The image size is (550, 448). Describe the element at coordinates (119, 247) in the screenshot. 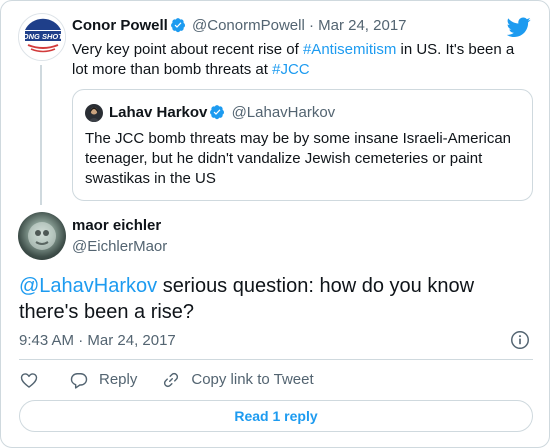

I see `main-author-handle: @EichlerMaor` at that location.